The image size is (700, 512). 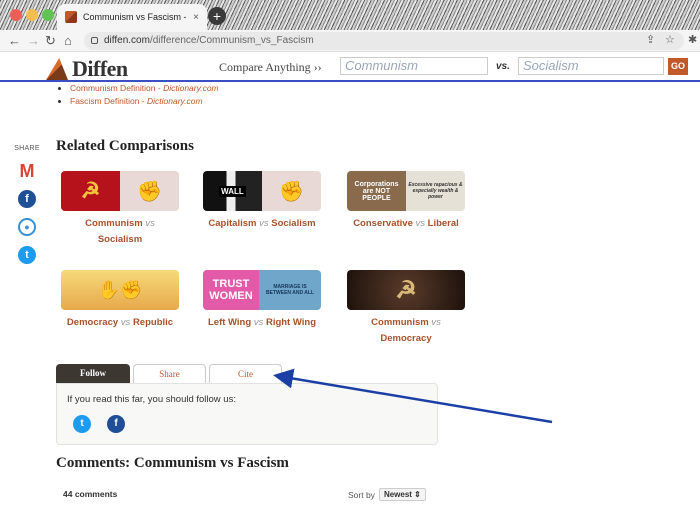 What do you see at coordinates (650, 39) in the screenshot?
I see `share-page-icon: ⇪` at bounding box center [650, 39].